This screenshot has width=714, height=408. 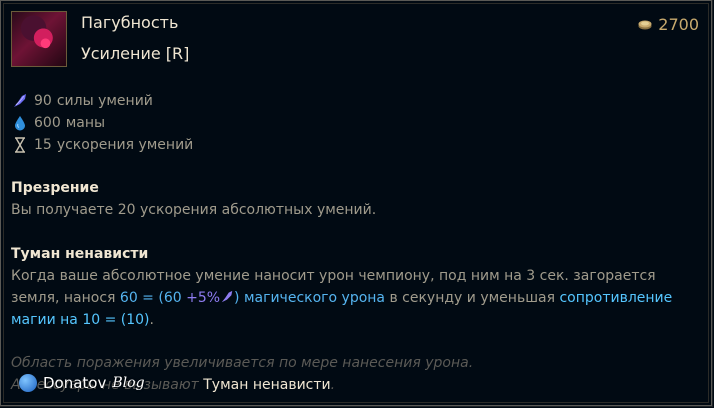 I want to click on mana-drop-icon, so click(x=20, y=123).